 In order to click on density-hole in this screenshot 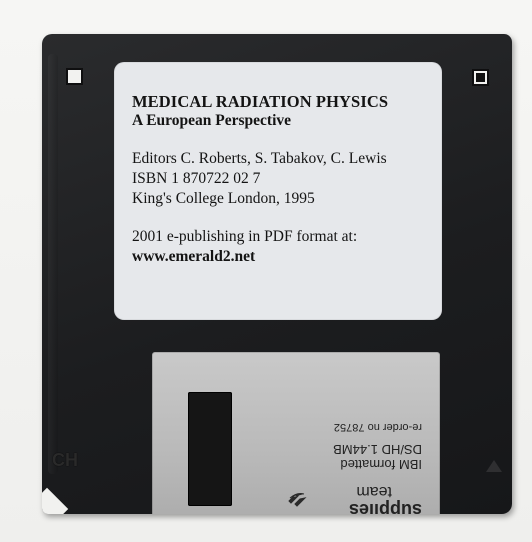, I will do `click(480, 77)`.